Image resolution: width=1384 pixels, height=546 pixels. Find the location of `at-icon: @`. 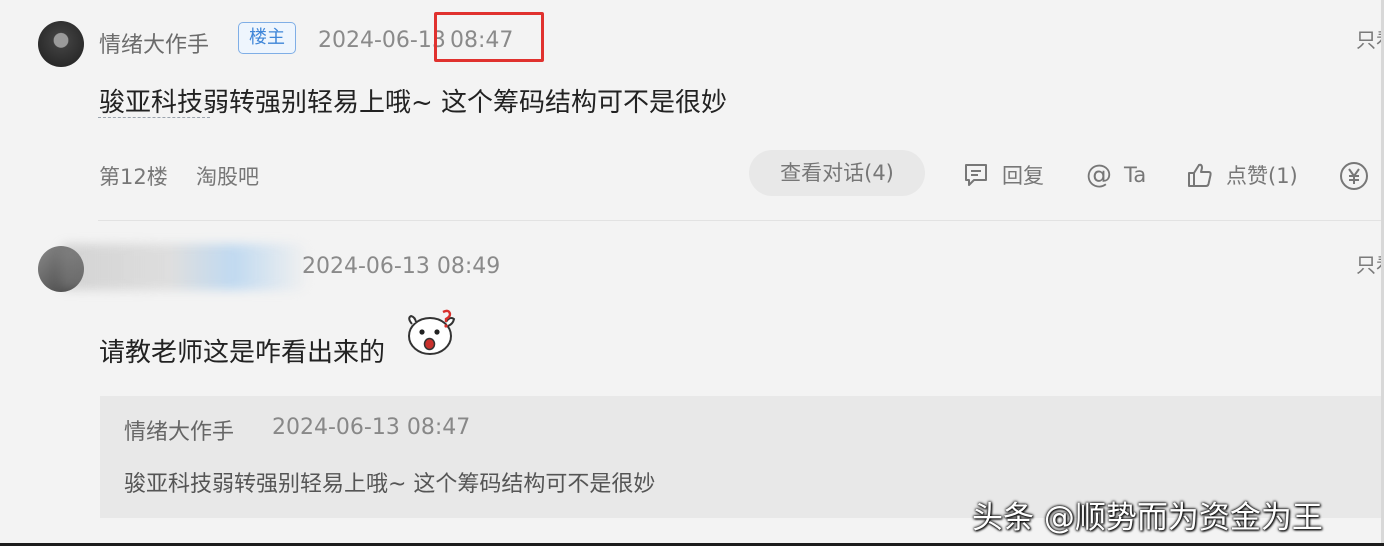

at-icon: @ is located at coordinates (1099, 175).